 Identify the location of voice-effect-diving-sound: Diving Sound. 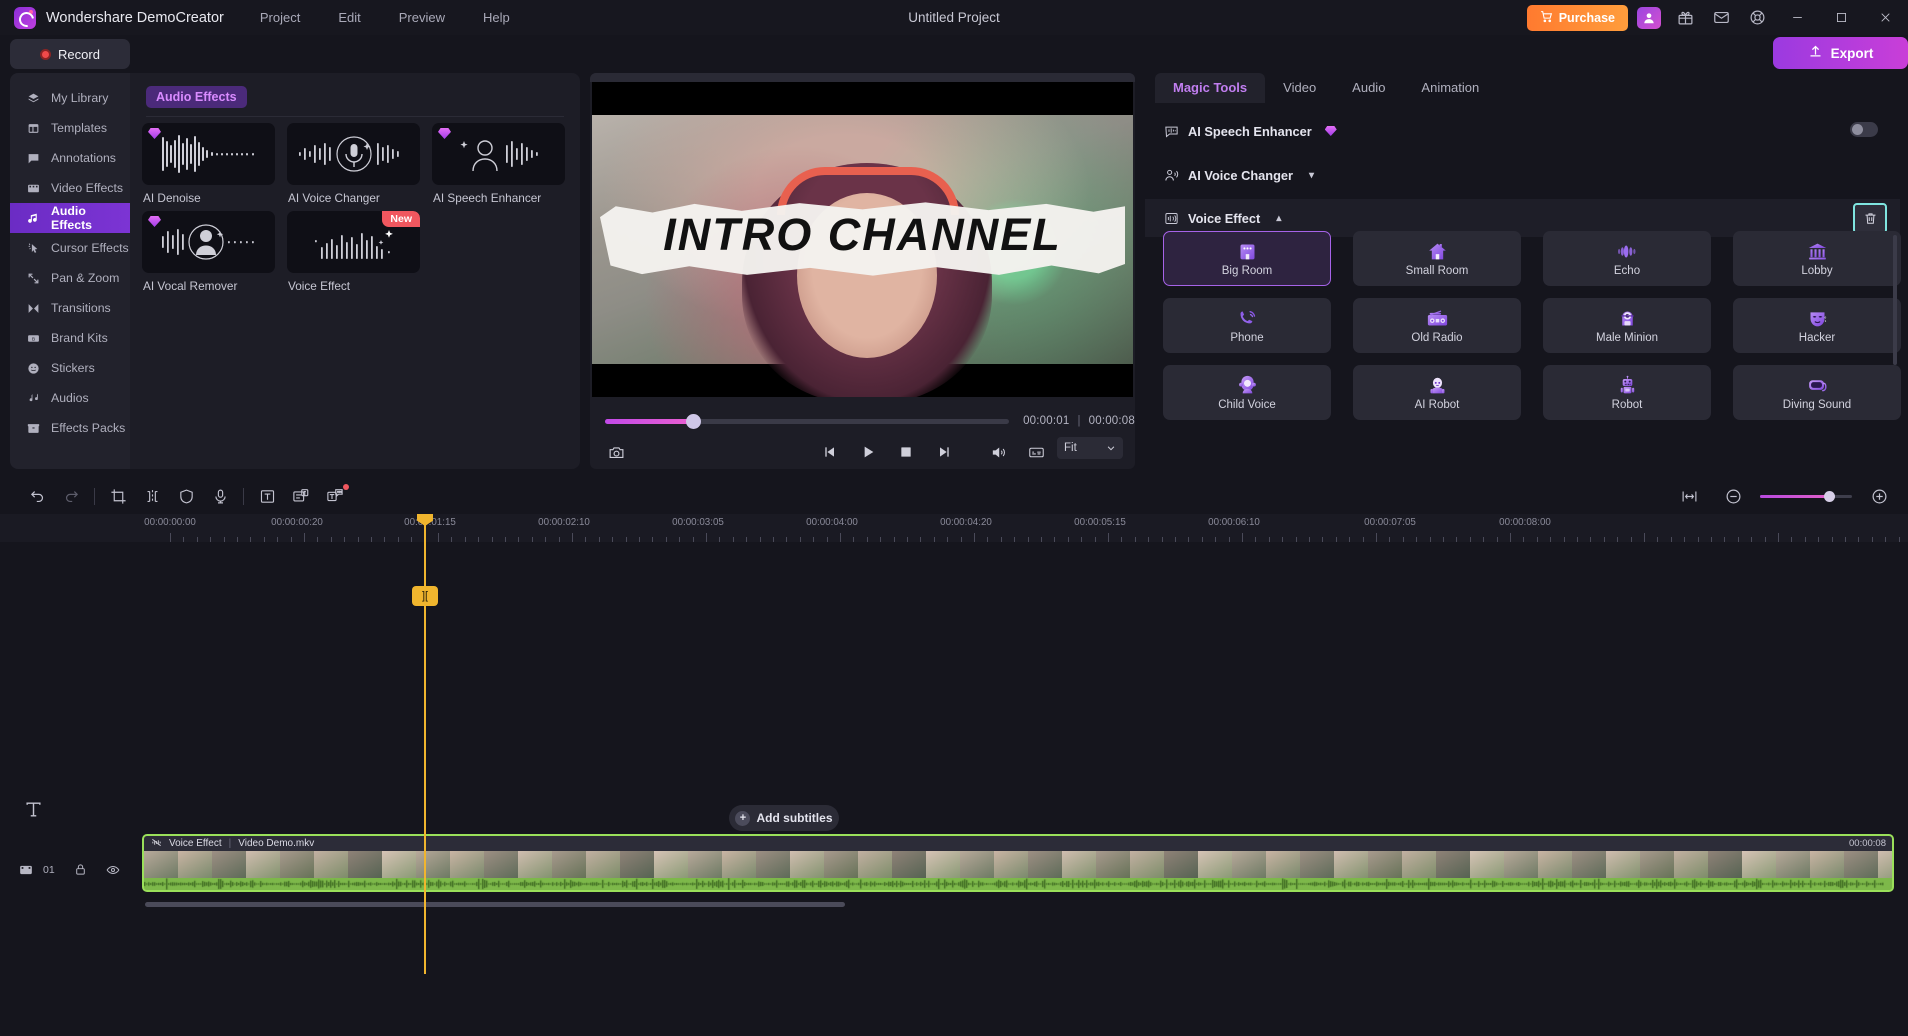
(1817, 392).